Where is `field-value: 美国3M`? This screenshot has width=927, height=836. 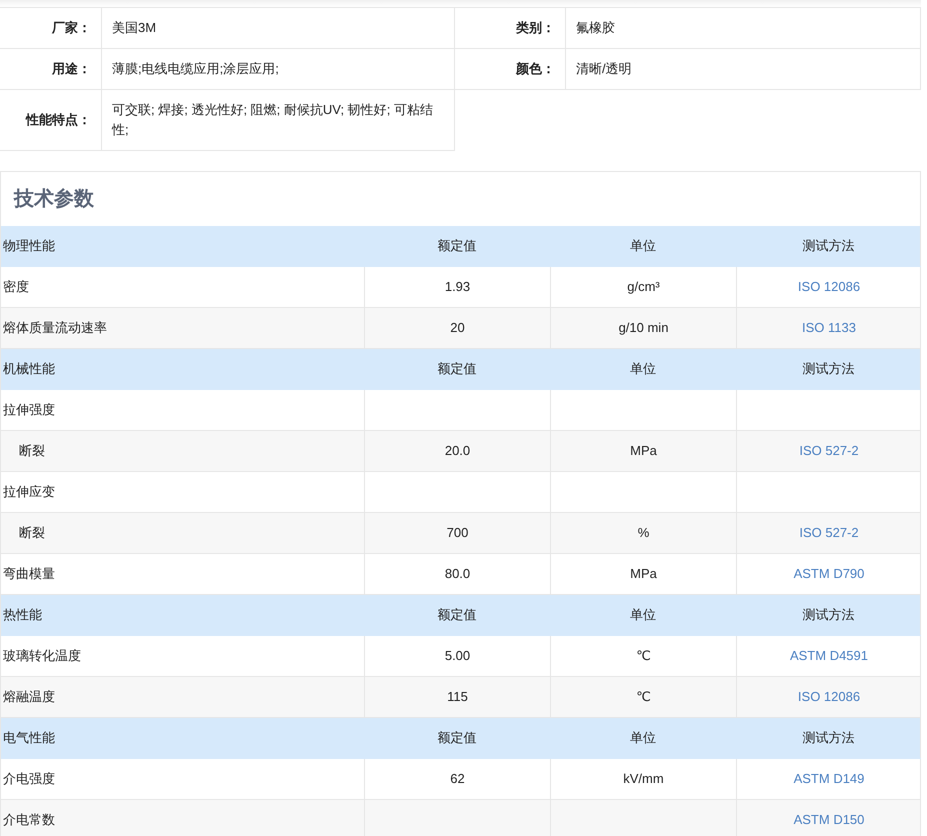
field-value: 美国3M is located at coordinates (278, 28).